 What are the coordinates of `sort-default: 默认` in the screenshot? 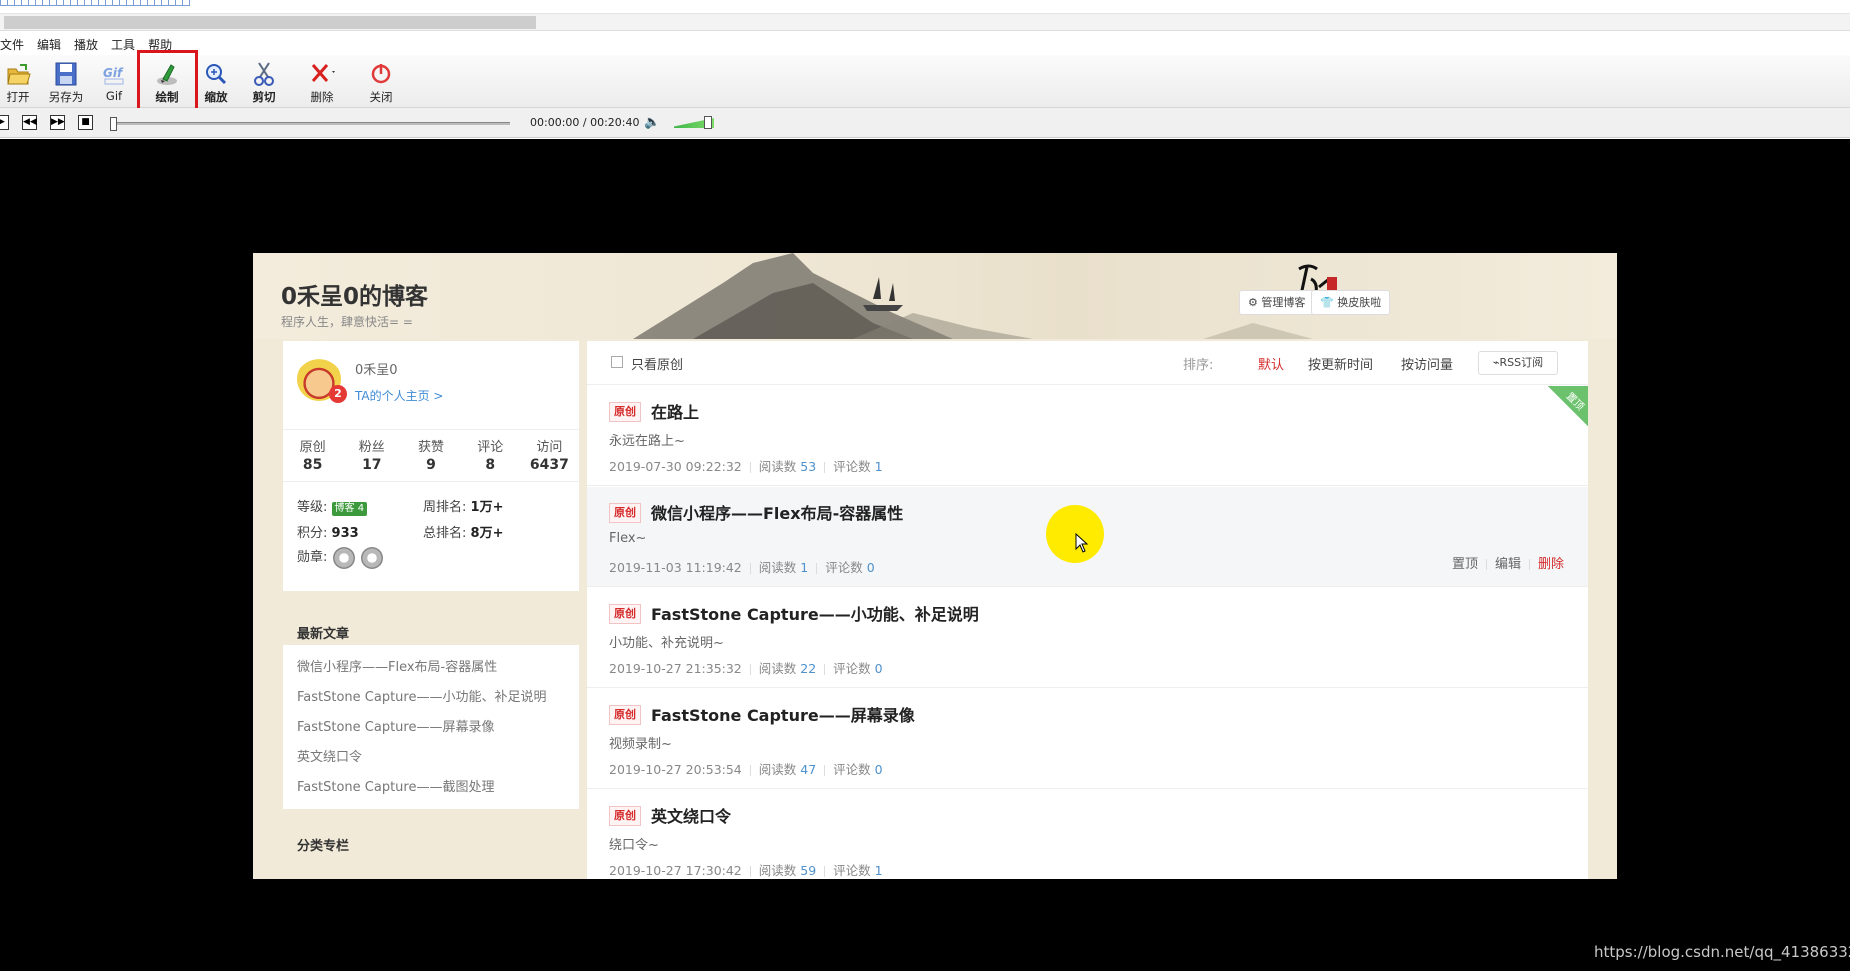 It's located at (1271, 363).